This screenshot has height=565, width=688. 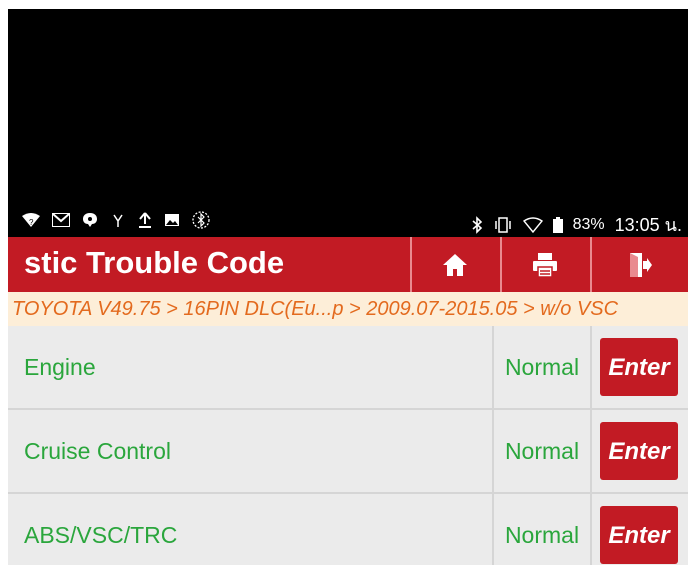 I want to click on page-title: stic Trouble Code, so click(x=154, y=262).